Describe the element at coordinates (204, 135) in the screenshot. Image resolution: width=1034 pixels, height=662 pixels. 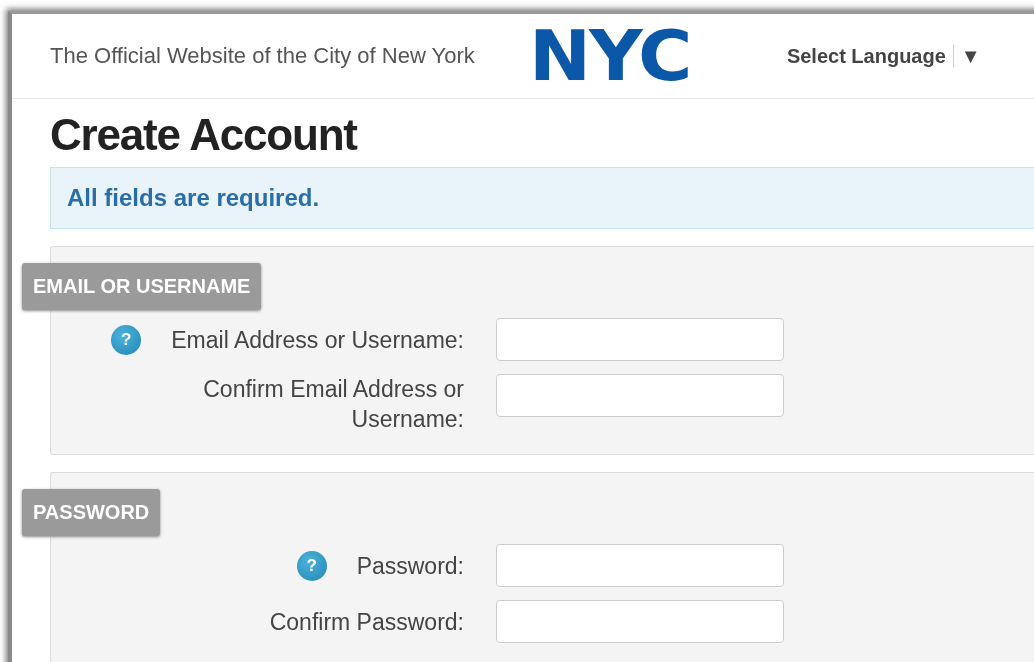
I see `page-title: Create Account` at that location.